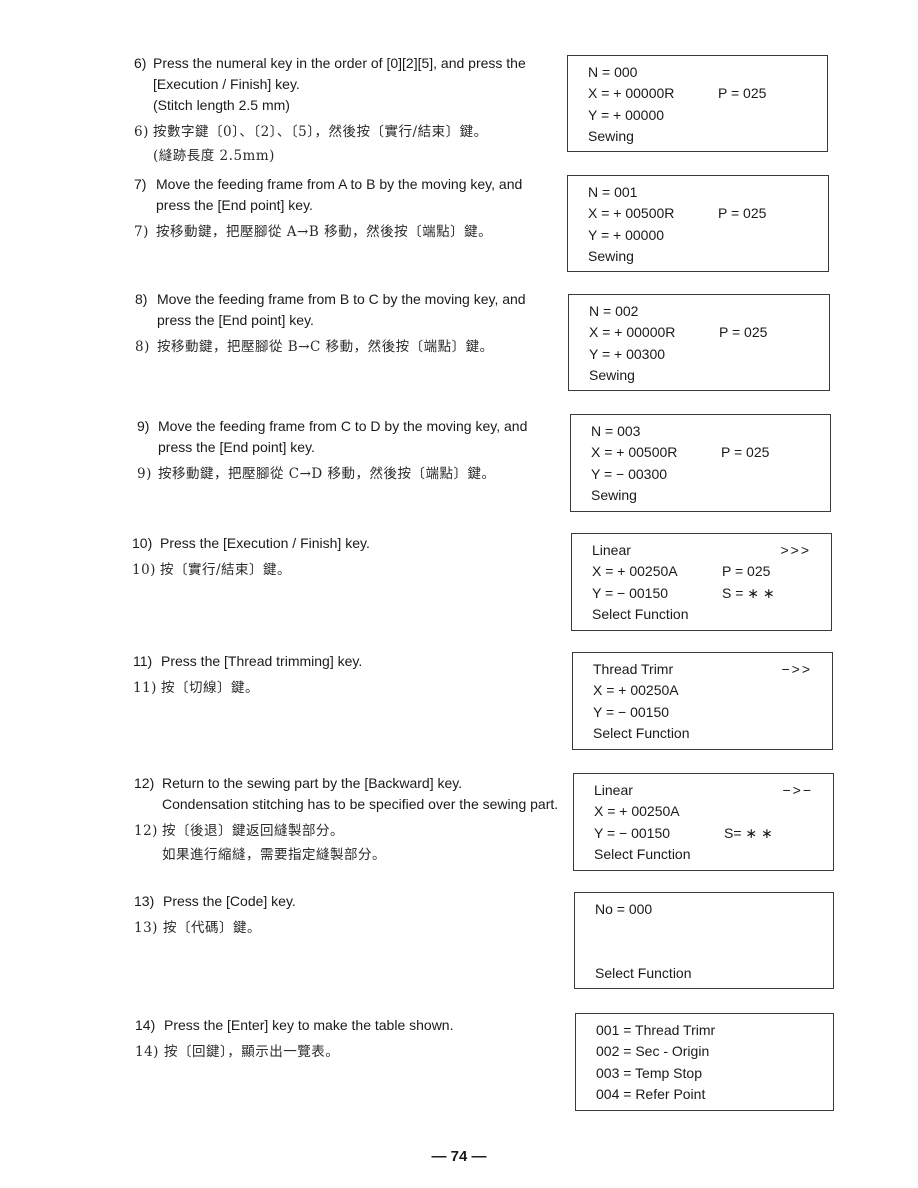 The width and height of the screenshot is (918, 1188). I want to click on lcd-row: N = 003, so click(703, 431).